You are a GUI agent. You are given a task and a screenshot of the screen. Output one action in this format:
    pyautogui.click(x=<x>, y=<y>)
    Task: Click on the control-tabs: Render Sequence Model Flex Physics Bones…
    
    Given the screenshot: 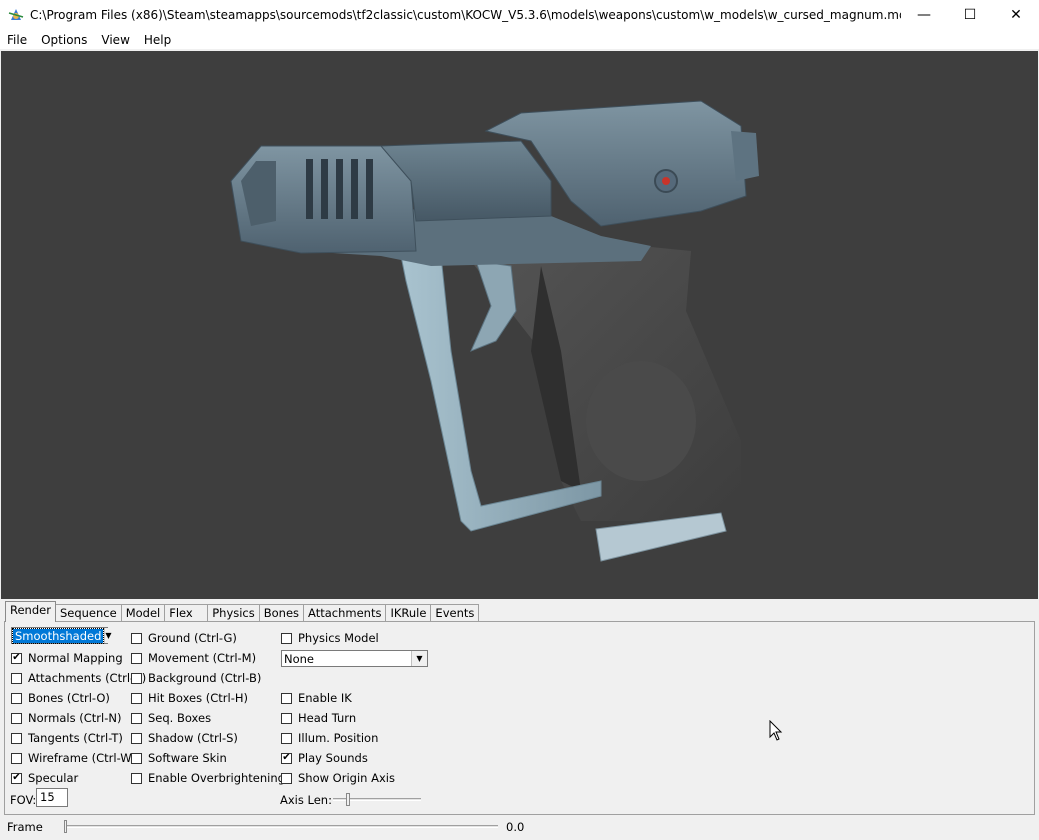 What is the action you would take?
    pyautogui.click(x=242, y=611)
    